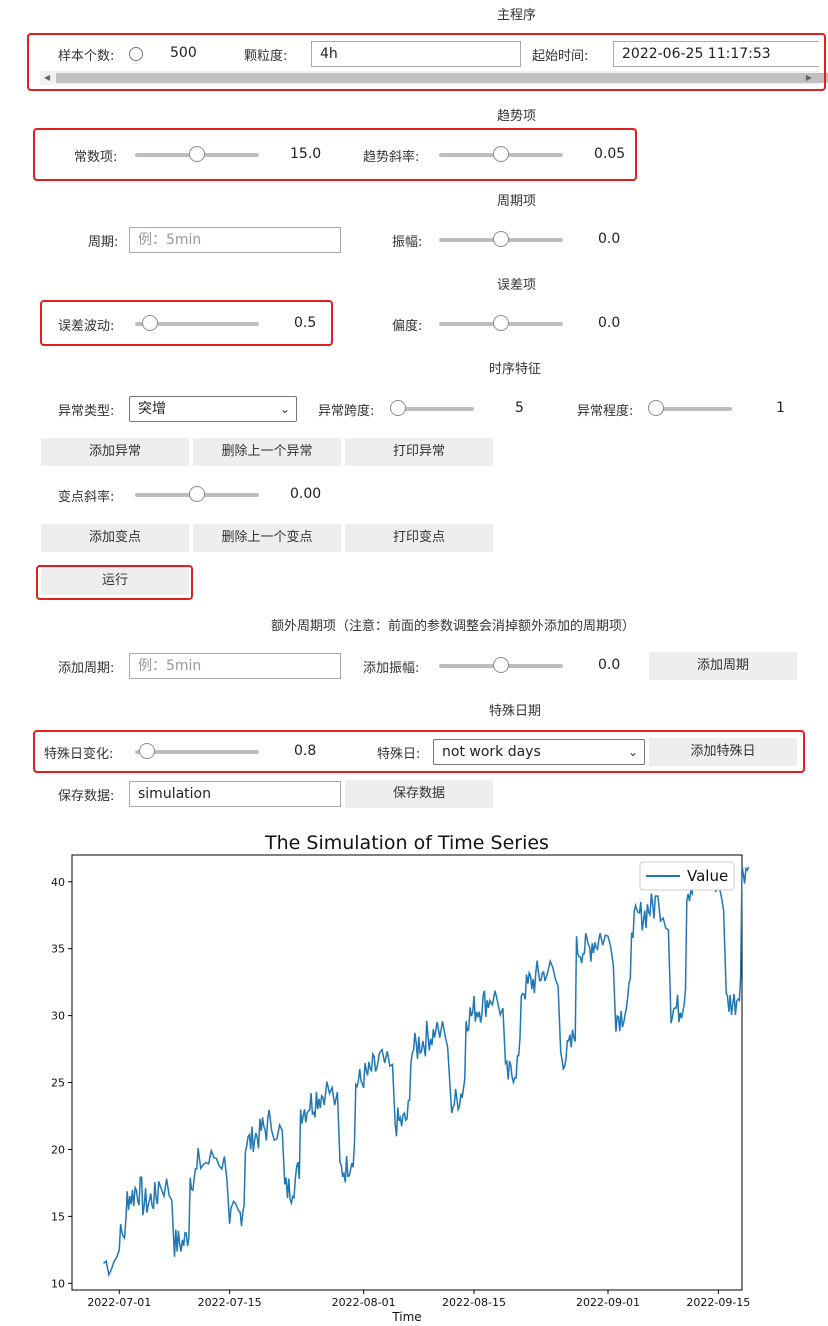  Describe the element at coordinates (103, 242) in the screenshot. I see `period-label: 周期:` at that location.